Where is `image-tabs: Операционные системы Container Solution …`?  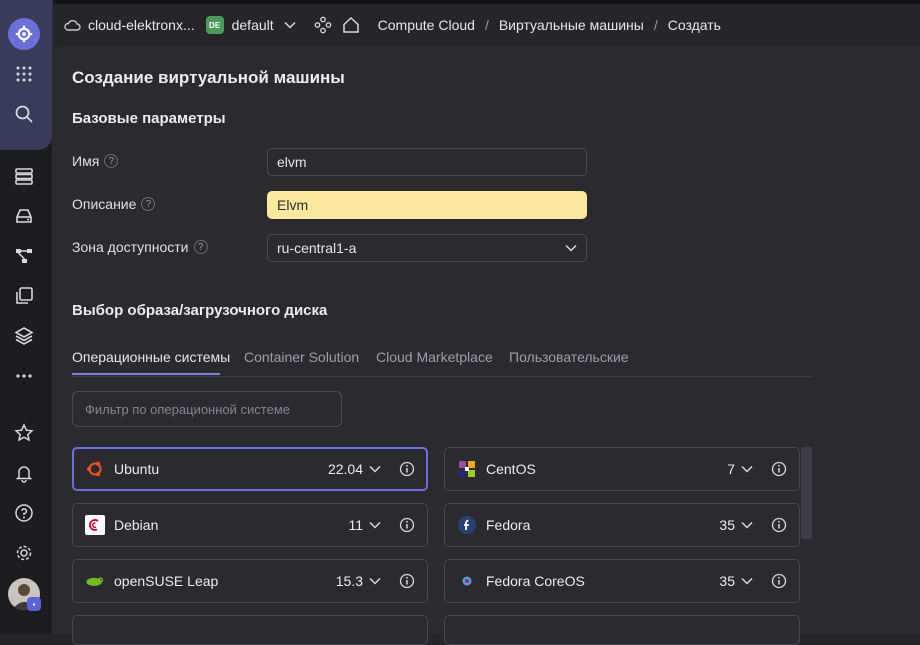
image-tabs: Операционные системы Container Solution … is located at coordinates (442, 361).